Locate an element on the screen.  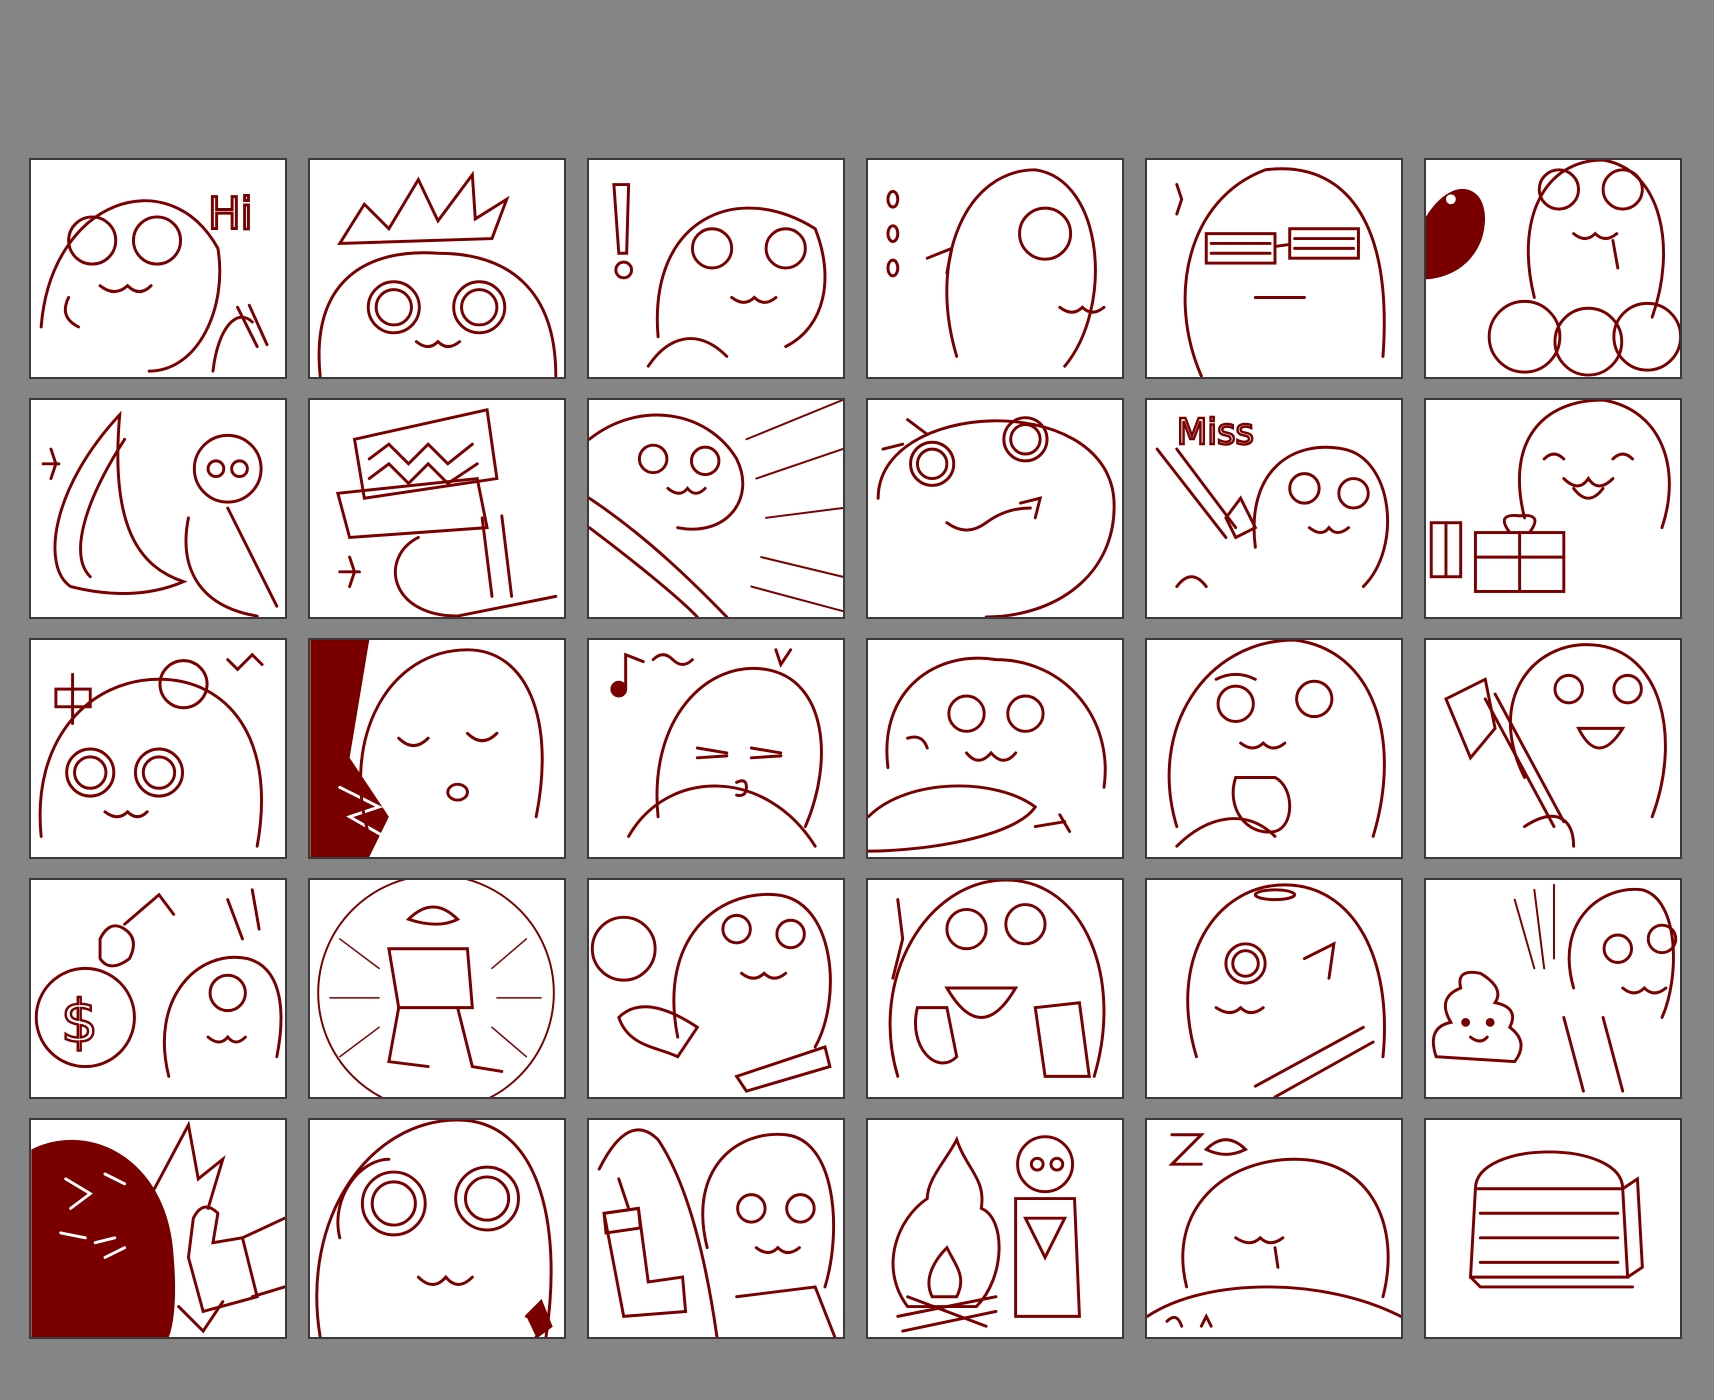
emote-tile-thinking is located at coordinates (1274, 748).